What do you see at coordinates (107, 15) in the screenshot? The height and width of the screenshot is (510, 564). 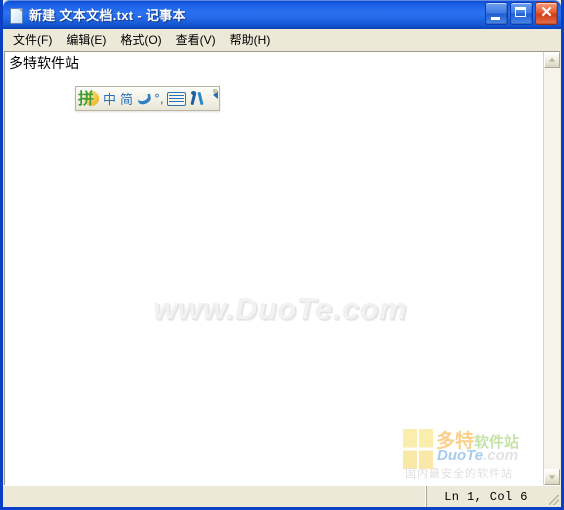 I see `window-title: 新建 文本文档.txt - 记事本` at bounding box center [107, 15].